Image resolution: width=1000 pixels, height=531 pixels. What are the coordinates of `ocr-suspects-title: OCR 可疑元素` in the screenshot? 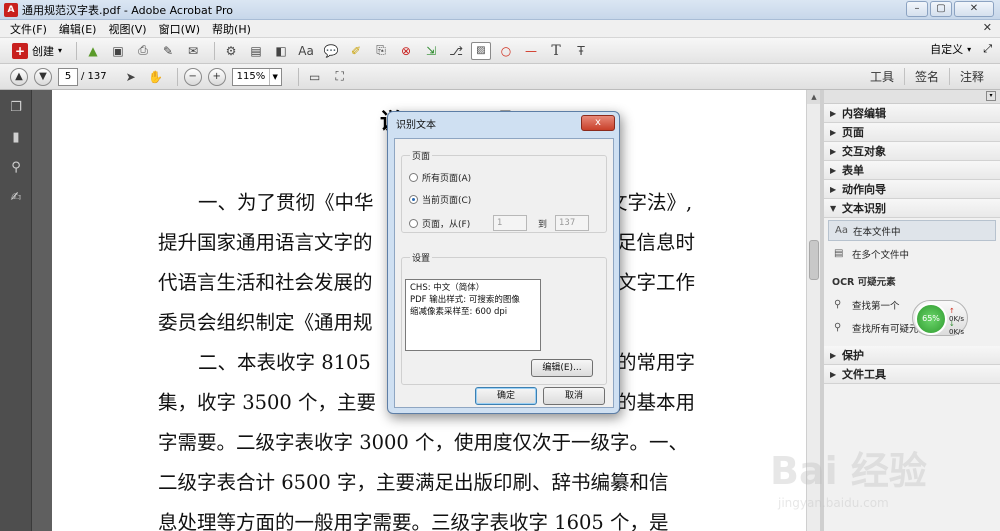 It's located at (864, 282).